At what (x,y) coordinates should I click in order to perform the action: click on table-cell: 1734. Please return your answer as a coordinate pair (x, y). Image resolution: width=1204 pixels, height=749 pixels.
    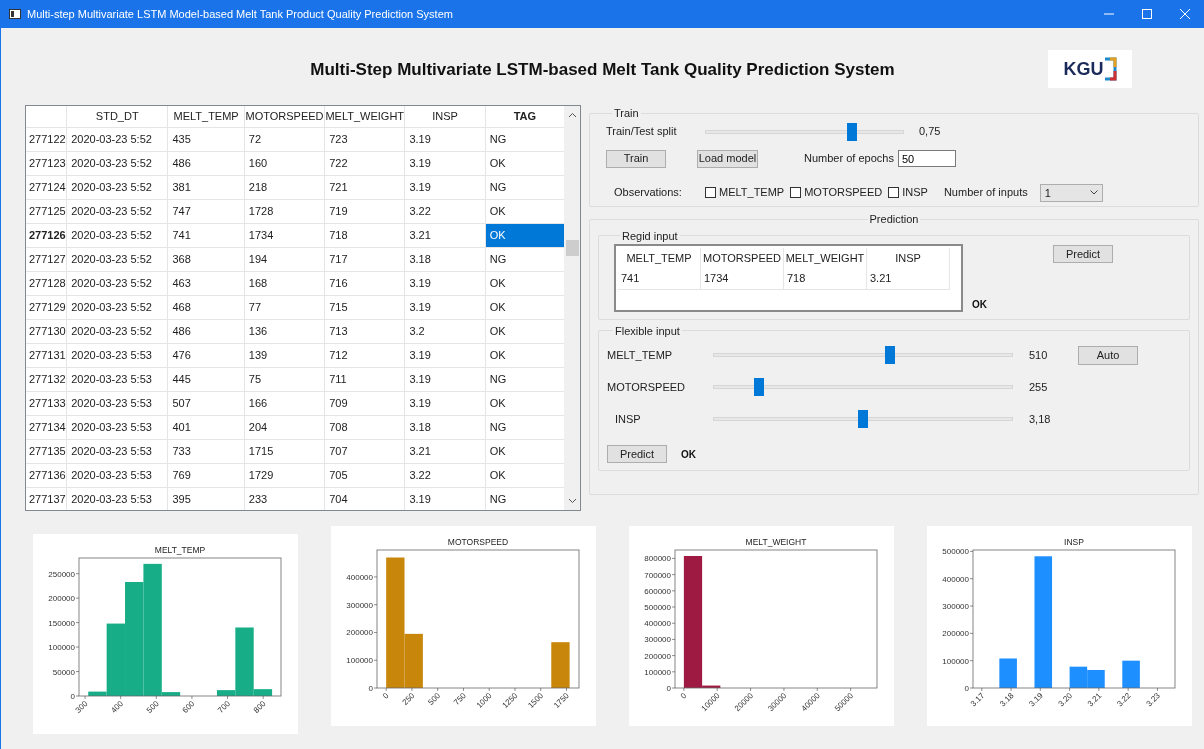
    Looking at the image, I should click on (284, 235).